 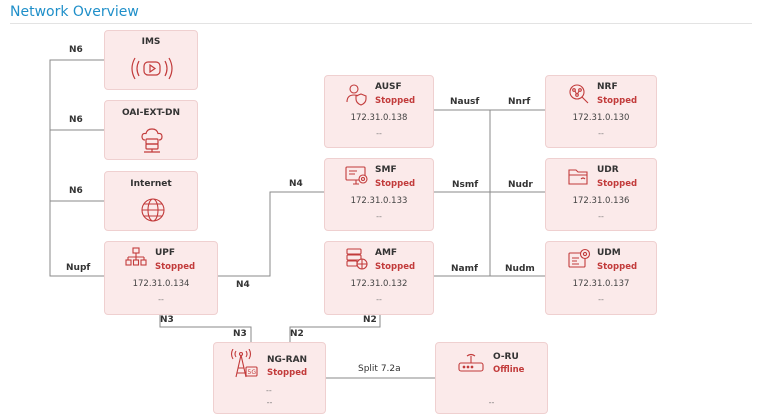 I want to click on node-ausf: AUSF Stopped 172.31.0.138 --, so click(x=379, y=111).